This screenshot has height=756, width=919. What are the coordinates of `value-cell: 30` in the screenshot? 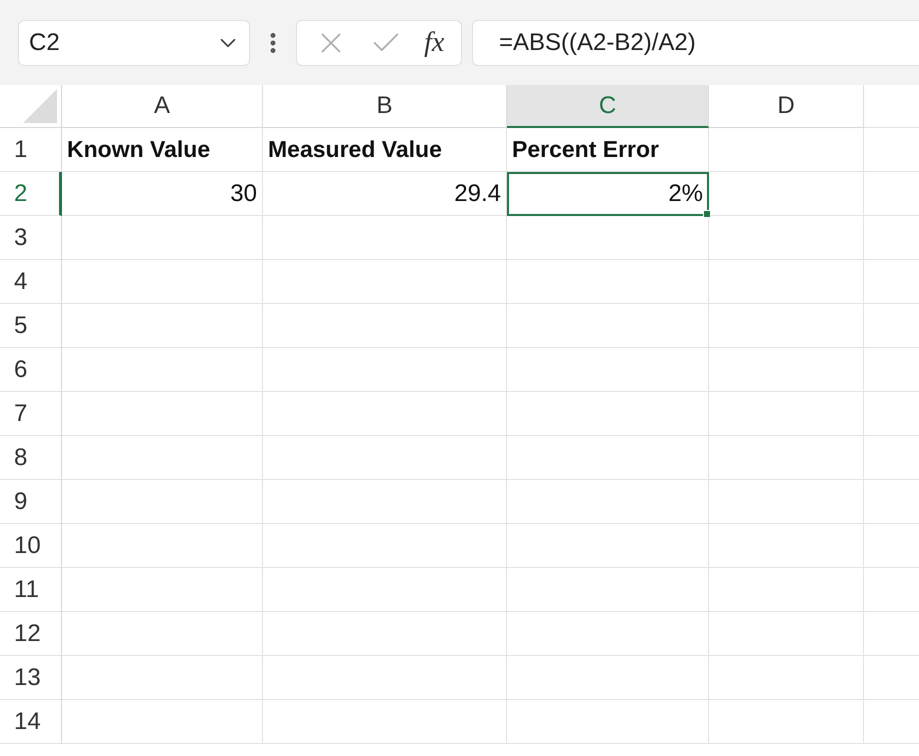 It's located at (162, 194).